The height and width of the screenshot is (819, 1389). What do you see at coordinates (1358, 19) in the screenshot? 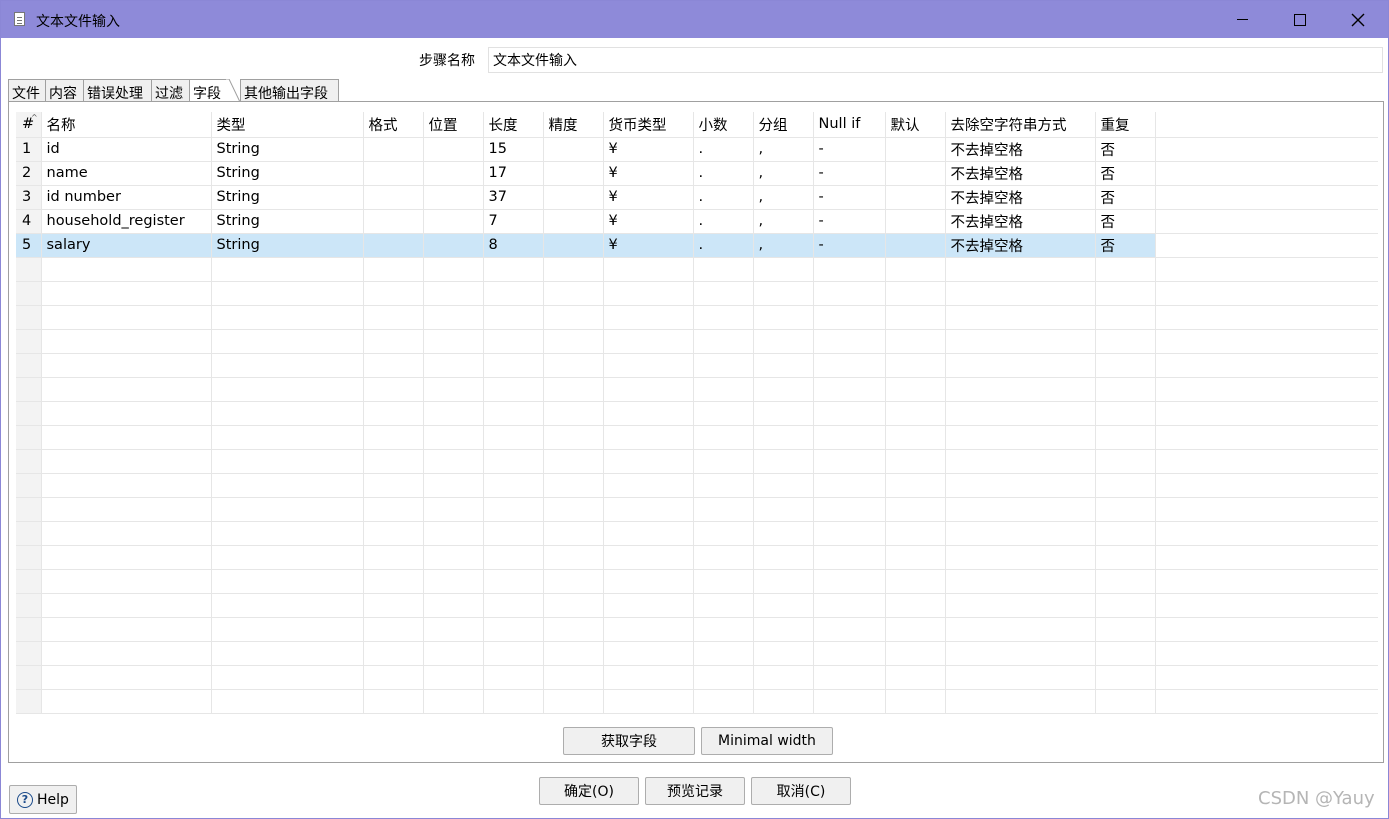
I see `close-button` at bounding box center [1358, 19].